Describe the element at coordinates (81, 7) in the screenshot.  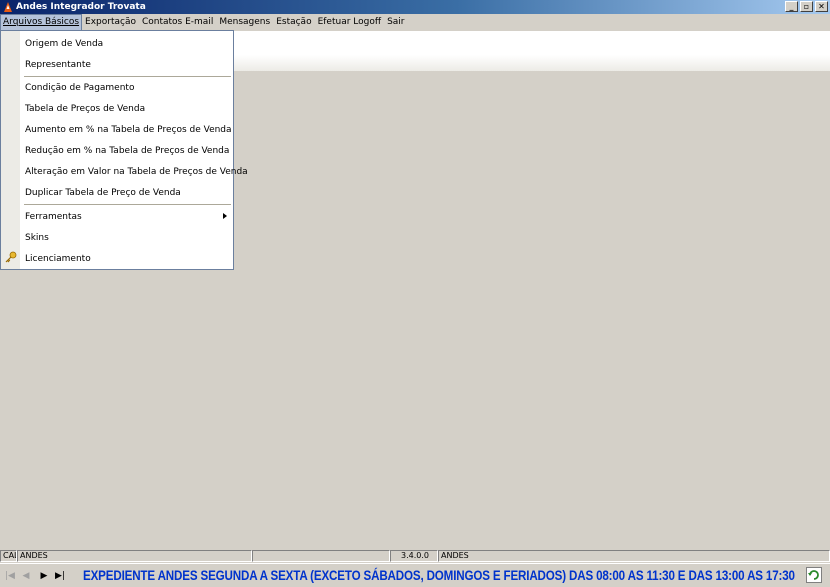
I see `window-title: Andes Integrador Trovata` at that location.